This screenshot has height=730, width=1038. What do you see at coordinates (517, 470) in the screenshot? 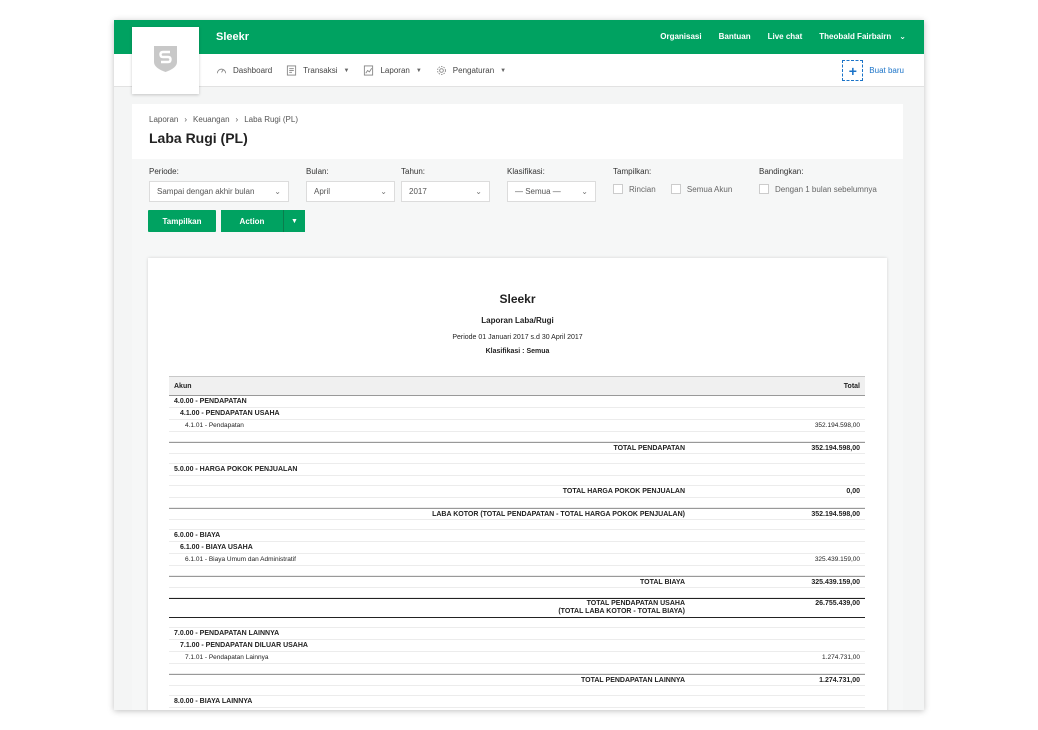
I see `table-row: 5.0.00 - HARGA POKOK PENJUALAN` at bounding box center [517, 470].